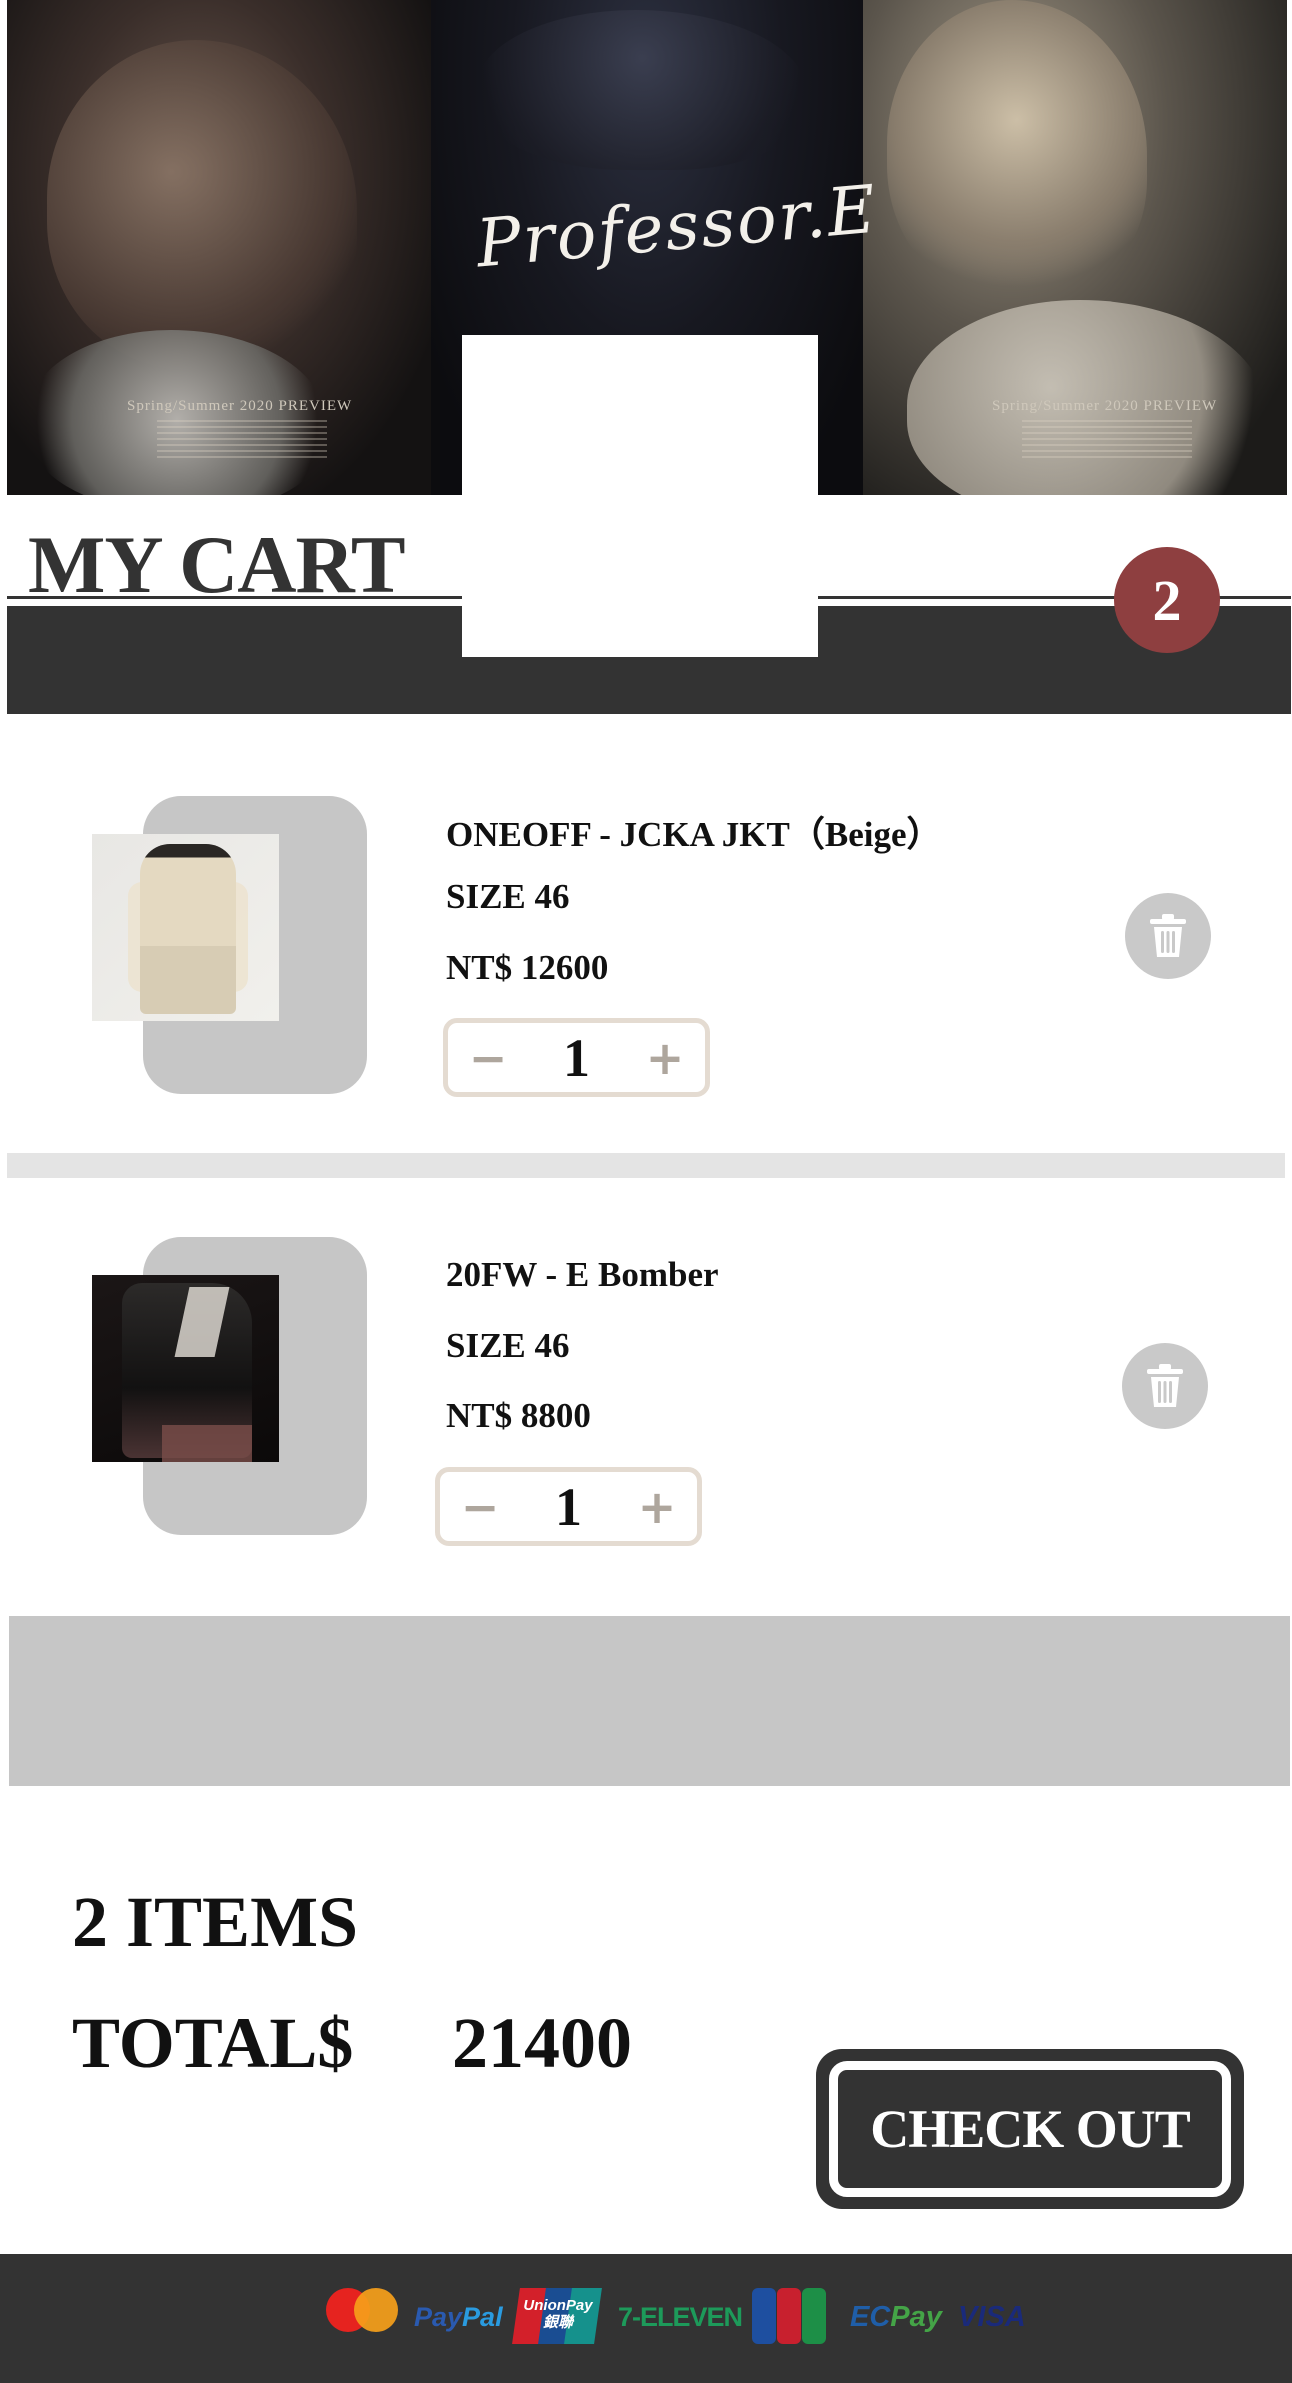  Describe the element at coordinates (240, 406) in the screenshot. I see `hero-season-left: Spring/Summer 2020 PREVIEW` at that location.